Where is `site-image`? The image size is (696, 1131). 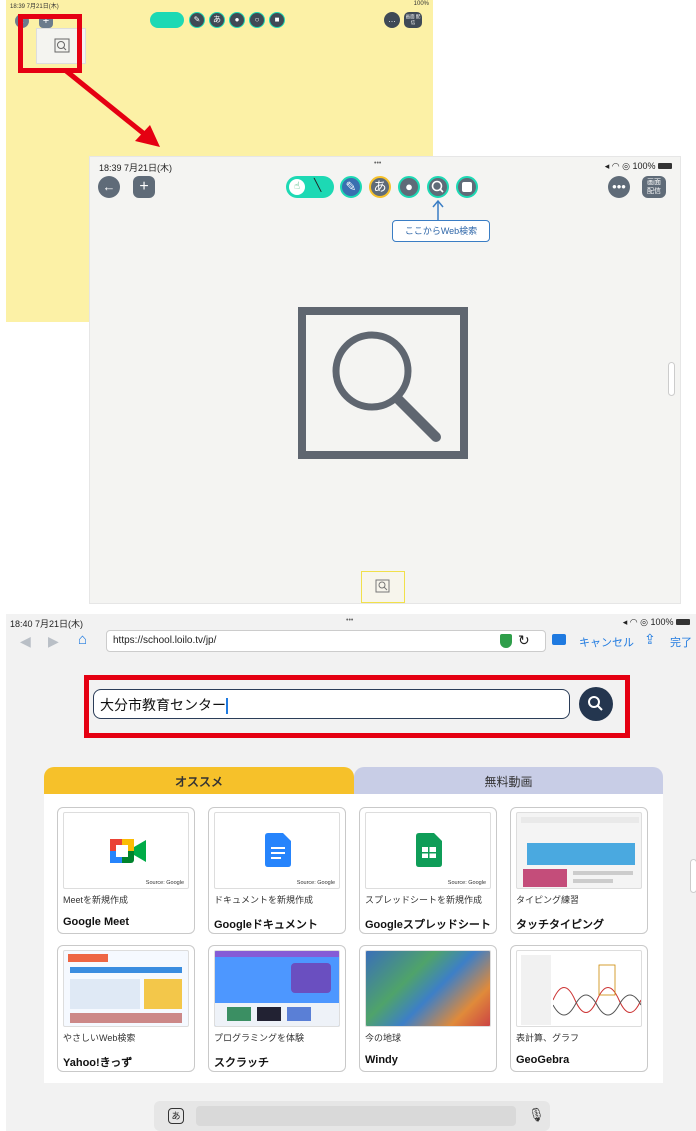 site-image is located at coordinates (545, 878).